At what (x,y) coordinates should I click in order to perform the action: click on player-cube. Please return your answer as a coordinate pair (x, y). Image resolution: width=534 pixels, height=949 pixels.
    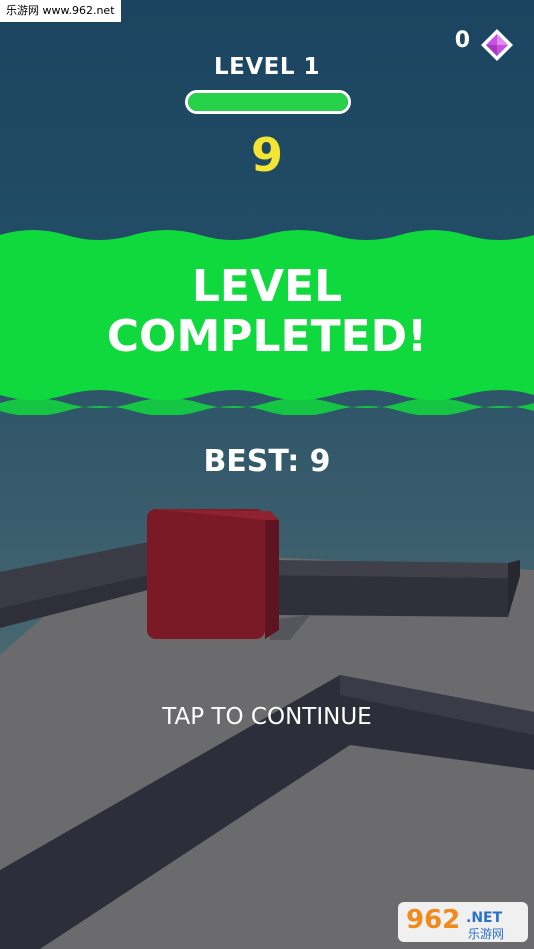
    Looking at the image, I should click on (213, 574).